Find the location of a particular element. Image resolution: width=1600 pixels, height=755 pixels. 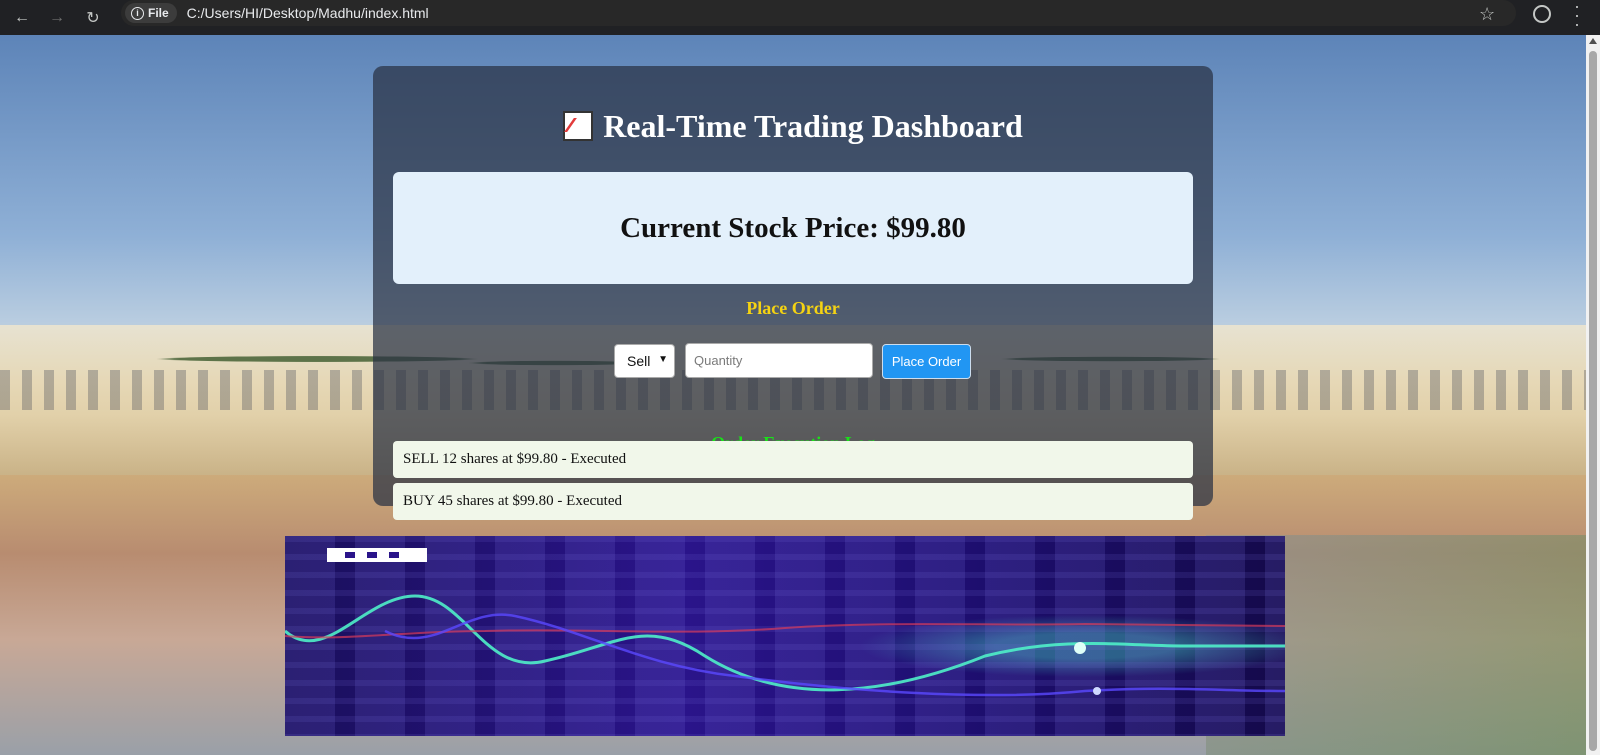

log-item: SELL 12 shares at $99.80 - Executed is located at coordinates (793, 459).